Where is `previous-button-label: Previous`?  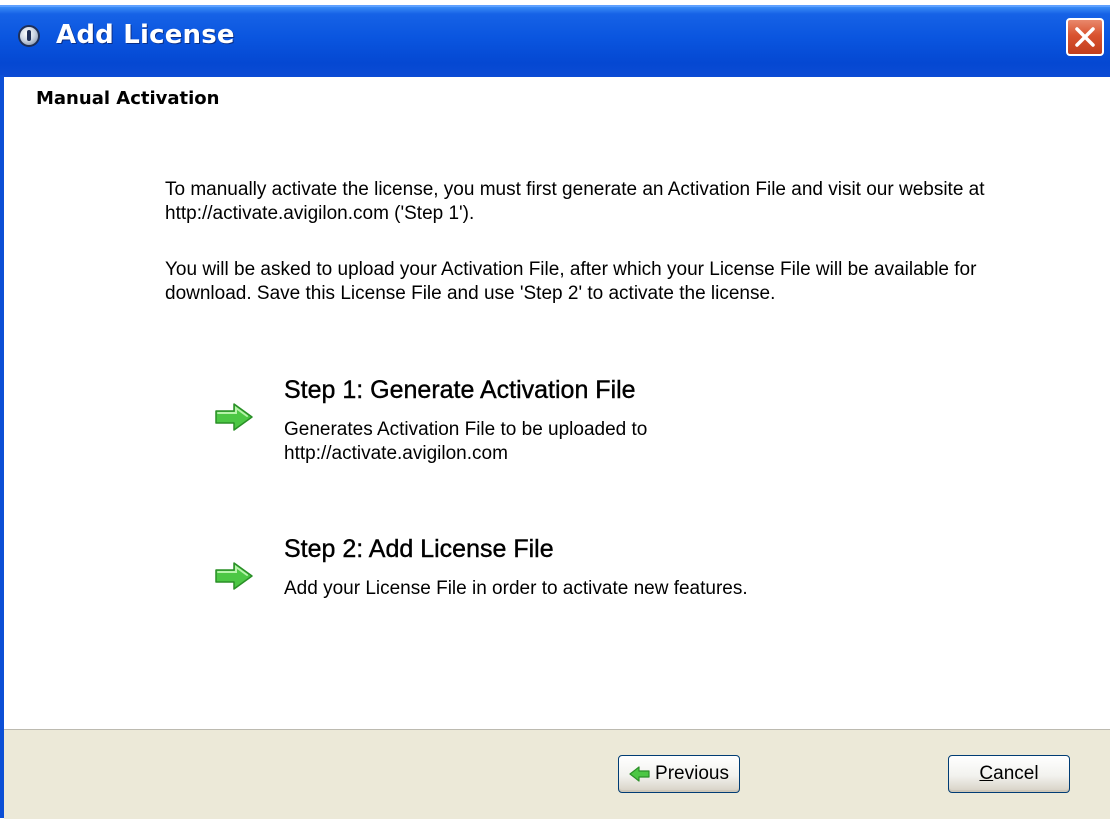
previous-button-label: Previous is located at coordinates (692, 773).